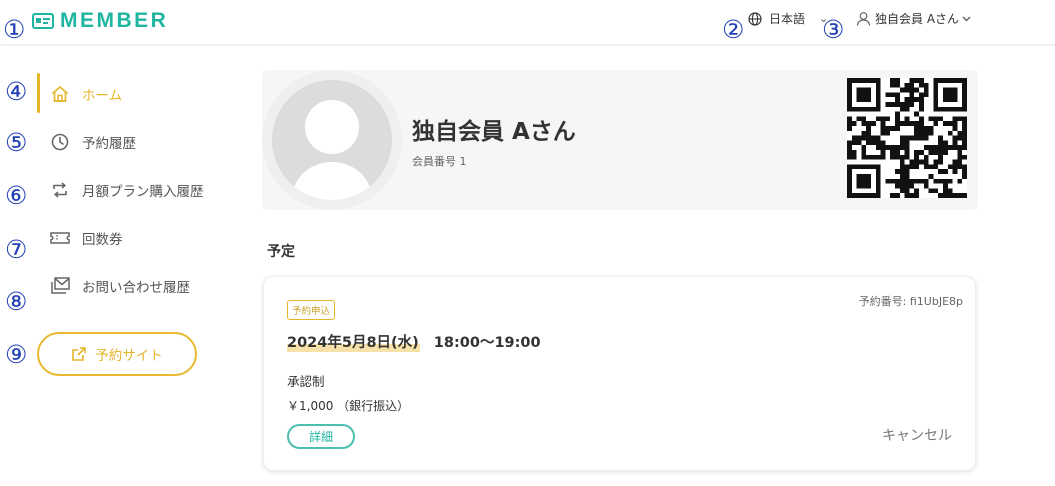 This screenshot has width=1055, height=486. Describe the element at coordinates (353, 341) in the screenshot. I see `reservation-date: 2024年5月8日(水)` at that location.